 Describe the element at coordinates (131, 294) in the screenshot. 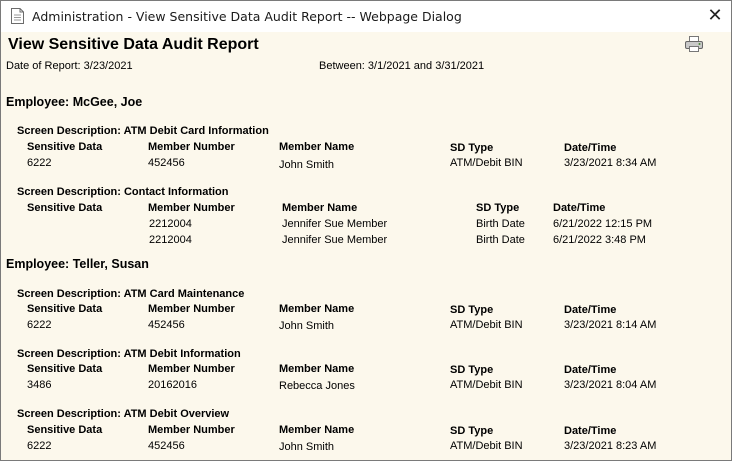

I see `screen-description: Screen Description: ATM Card Maintenance` at that location.